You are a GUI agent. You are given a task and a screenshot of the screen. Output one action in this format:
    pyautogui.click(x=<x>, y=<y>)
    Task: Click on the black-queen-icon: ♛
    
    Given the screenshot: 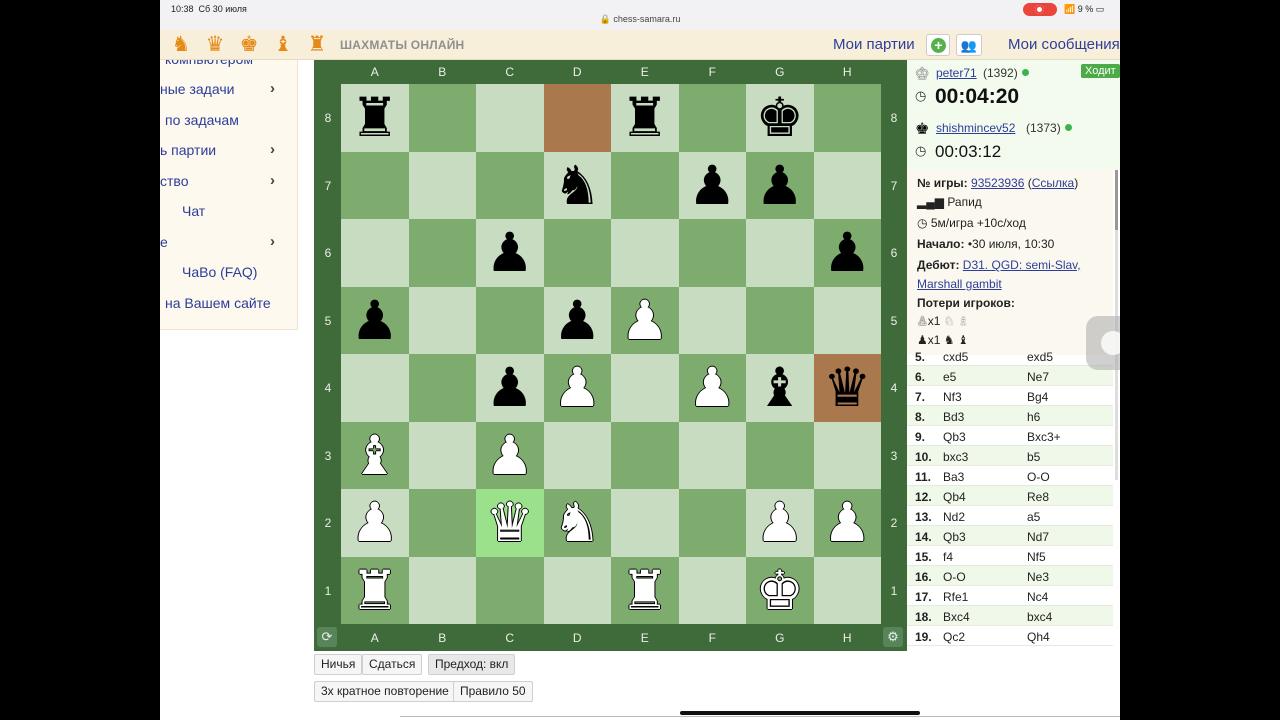 What is the action you would take?
    pyautogui.click(x=848, y=388)
    